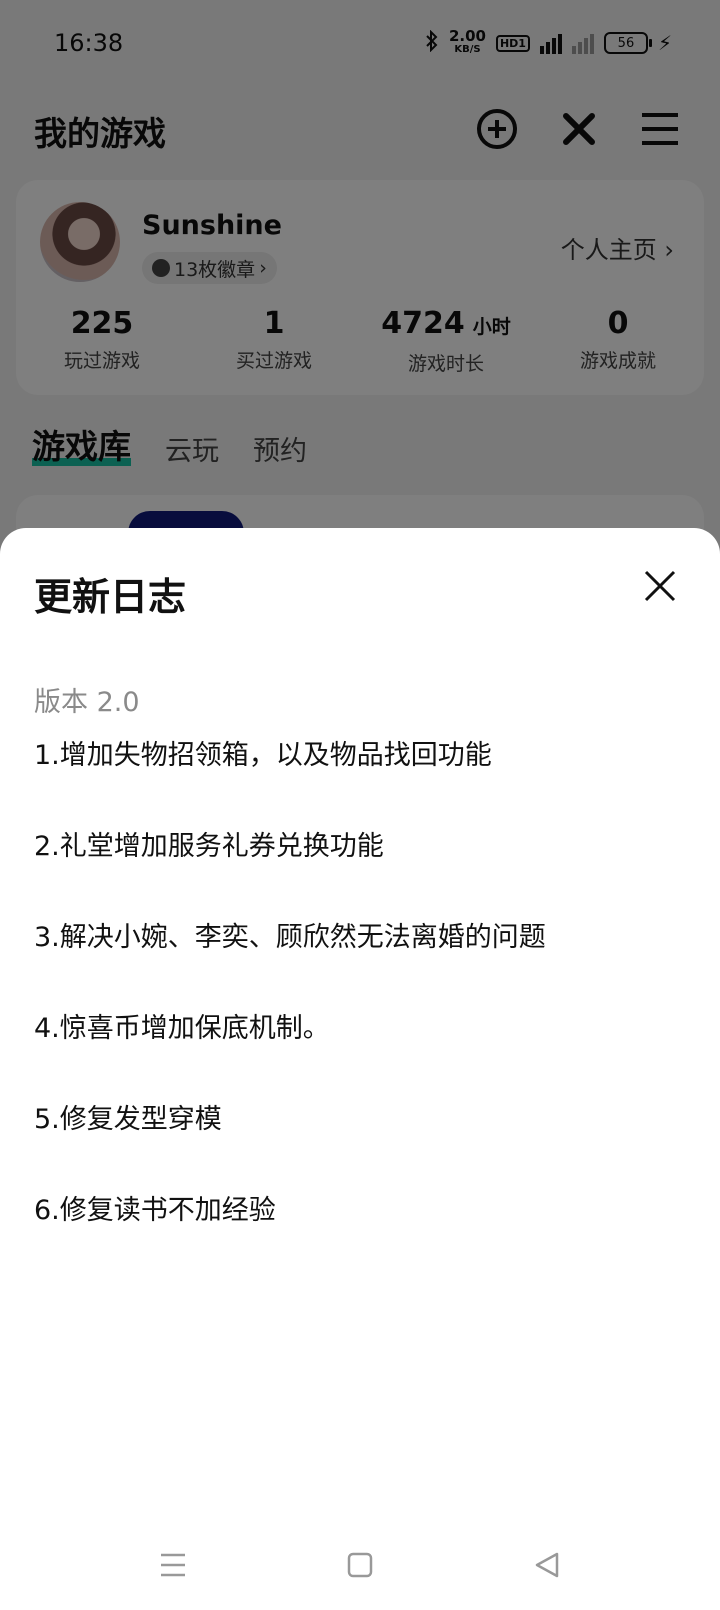 This screenshot has height=1610, width=720. What do you see at coordinates (547, 1565) in the screenshot?
I see `back-icon` at bounding box center [547, 1565].